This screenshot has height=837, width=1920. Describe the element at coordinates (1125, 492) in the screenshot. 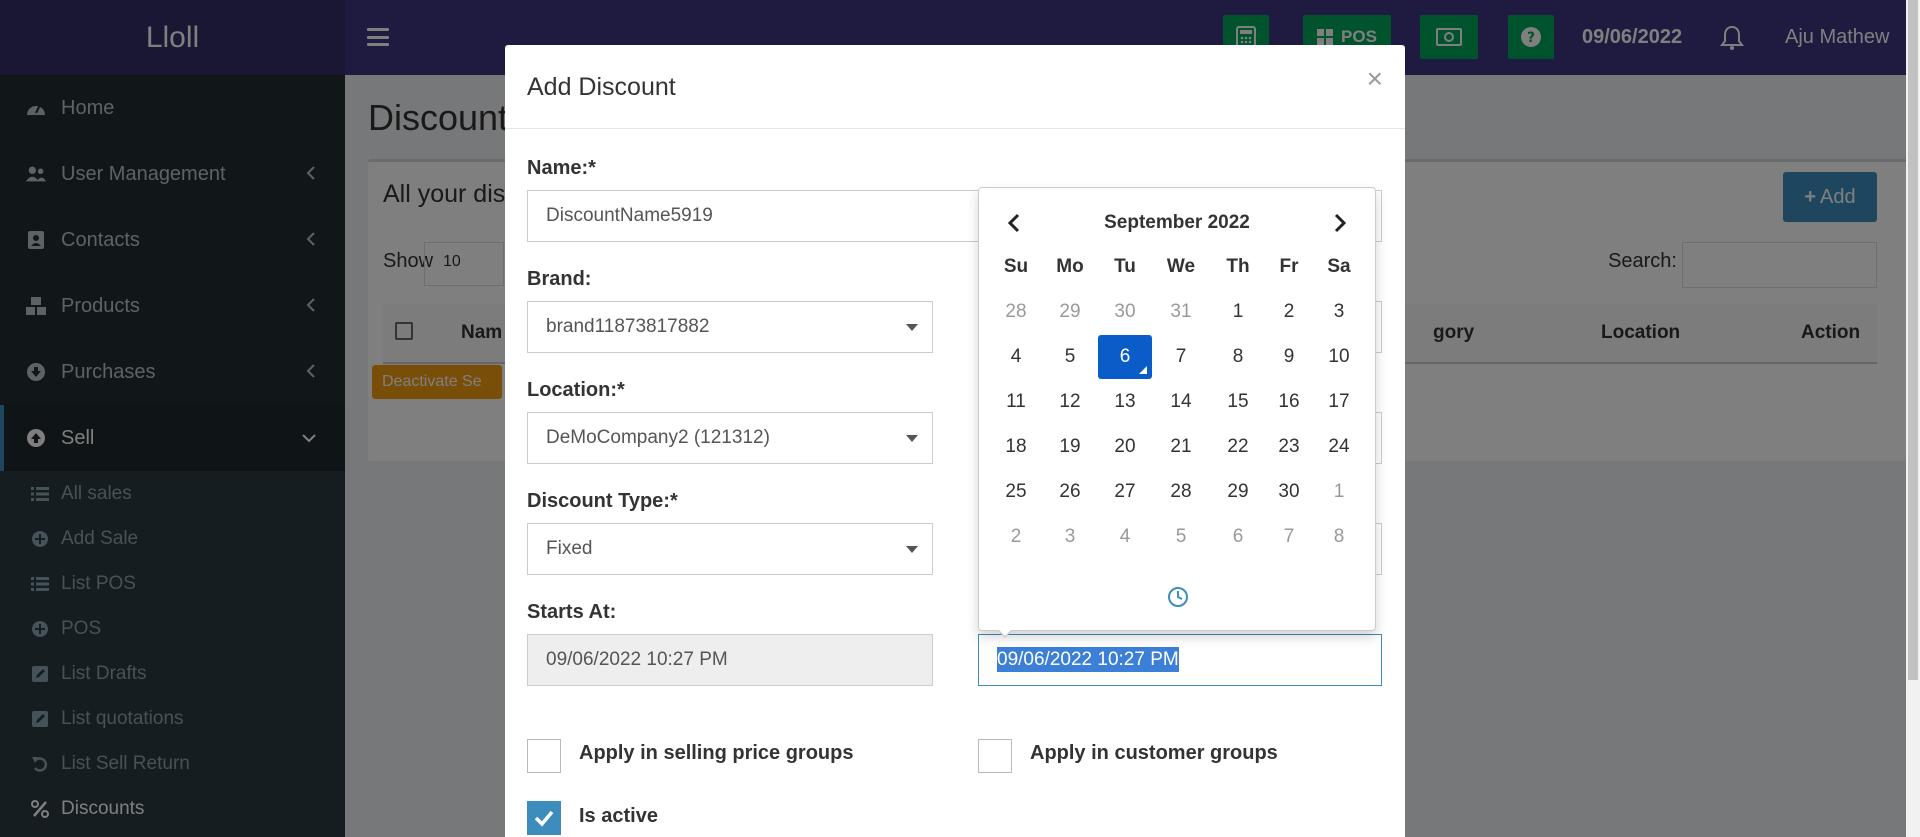

I see `calendar-day: 27` at that location.